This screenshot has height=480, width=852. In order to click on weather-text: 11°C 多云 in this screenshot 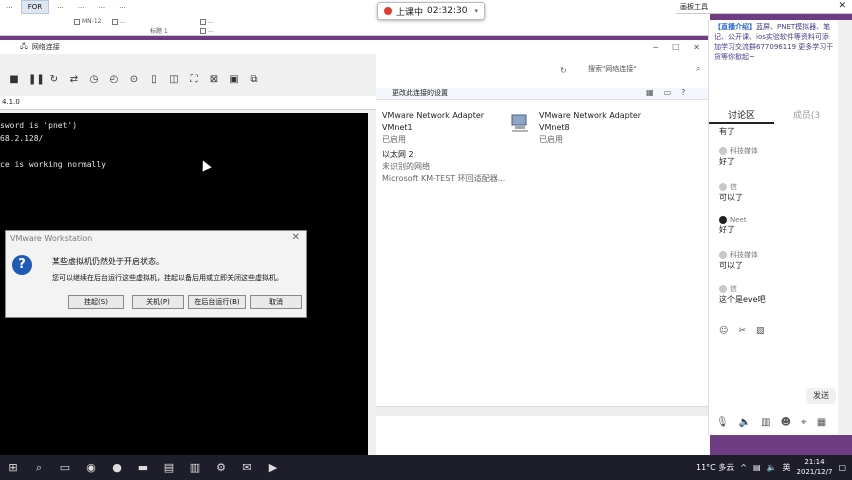, I will do `click(715, 467)`.